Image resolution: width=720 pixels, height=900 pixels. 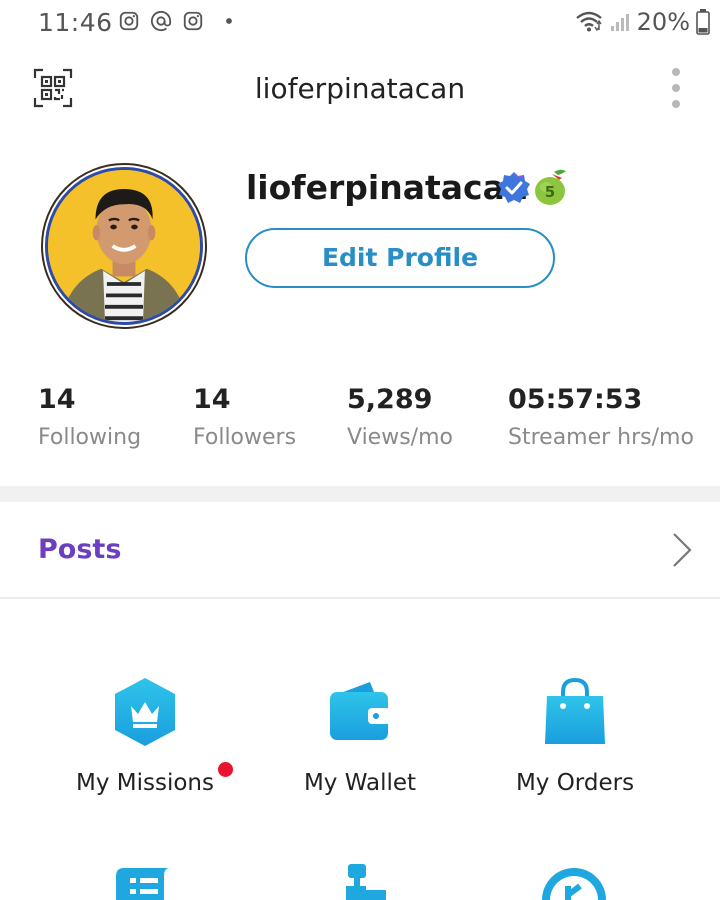 What do you see at coordinates (245, 437) in the screenshot?
I see `stat-label: Followers` at bounding box center [245, 437].